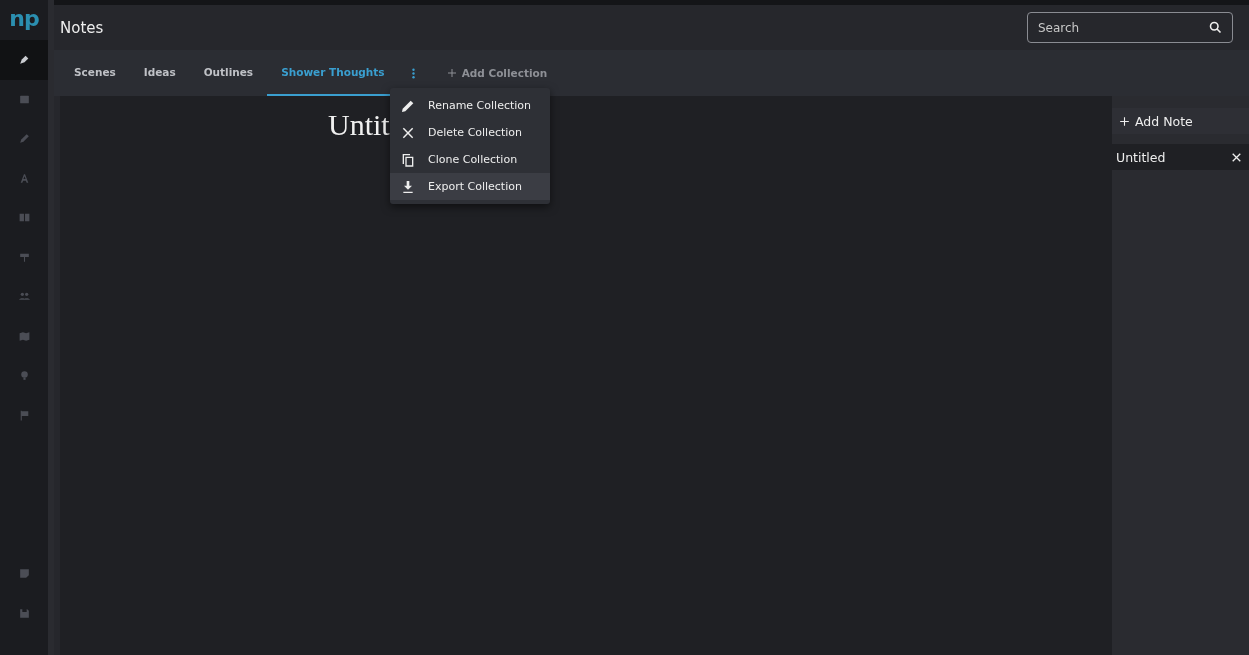  What do you see at coordinates (470, 132) in the screenshot?
I see `menu-item: Delete Collection` at bounding box center [470, 132].